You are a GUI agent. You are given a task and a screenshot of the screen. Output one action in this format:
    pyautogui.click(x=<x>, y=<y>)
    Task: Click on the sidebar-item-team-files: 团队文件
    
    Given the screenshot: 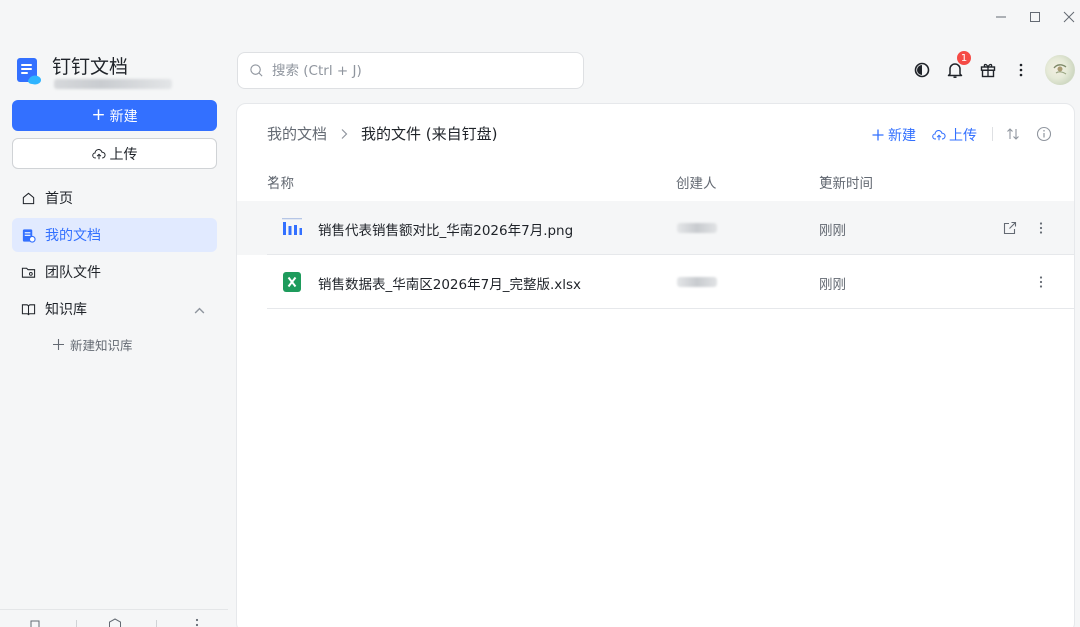 What is the action you would take?
    pyautogui.click(x=114, y=272)
    